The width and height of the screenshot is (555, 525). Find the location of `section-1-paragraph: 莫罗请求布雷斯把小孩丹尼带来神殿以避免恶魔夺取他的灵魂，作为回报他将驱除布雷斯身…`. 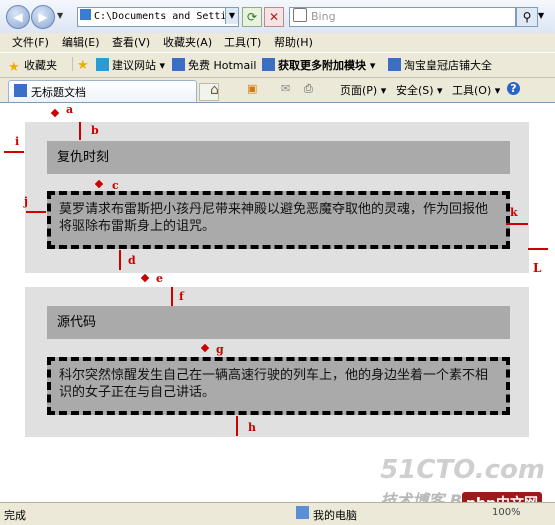

section-1-paragraph: 莫罗请求布雷斯把小孩丹尼带来神殿以避免恶魔夺取他的灵魂，作为回报他将驱除布雷斯身… is located at coordinates (278, 220).